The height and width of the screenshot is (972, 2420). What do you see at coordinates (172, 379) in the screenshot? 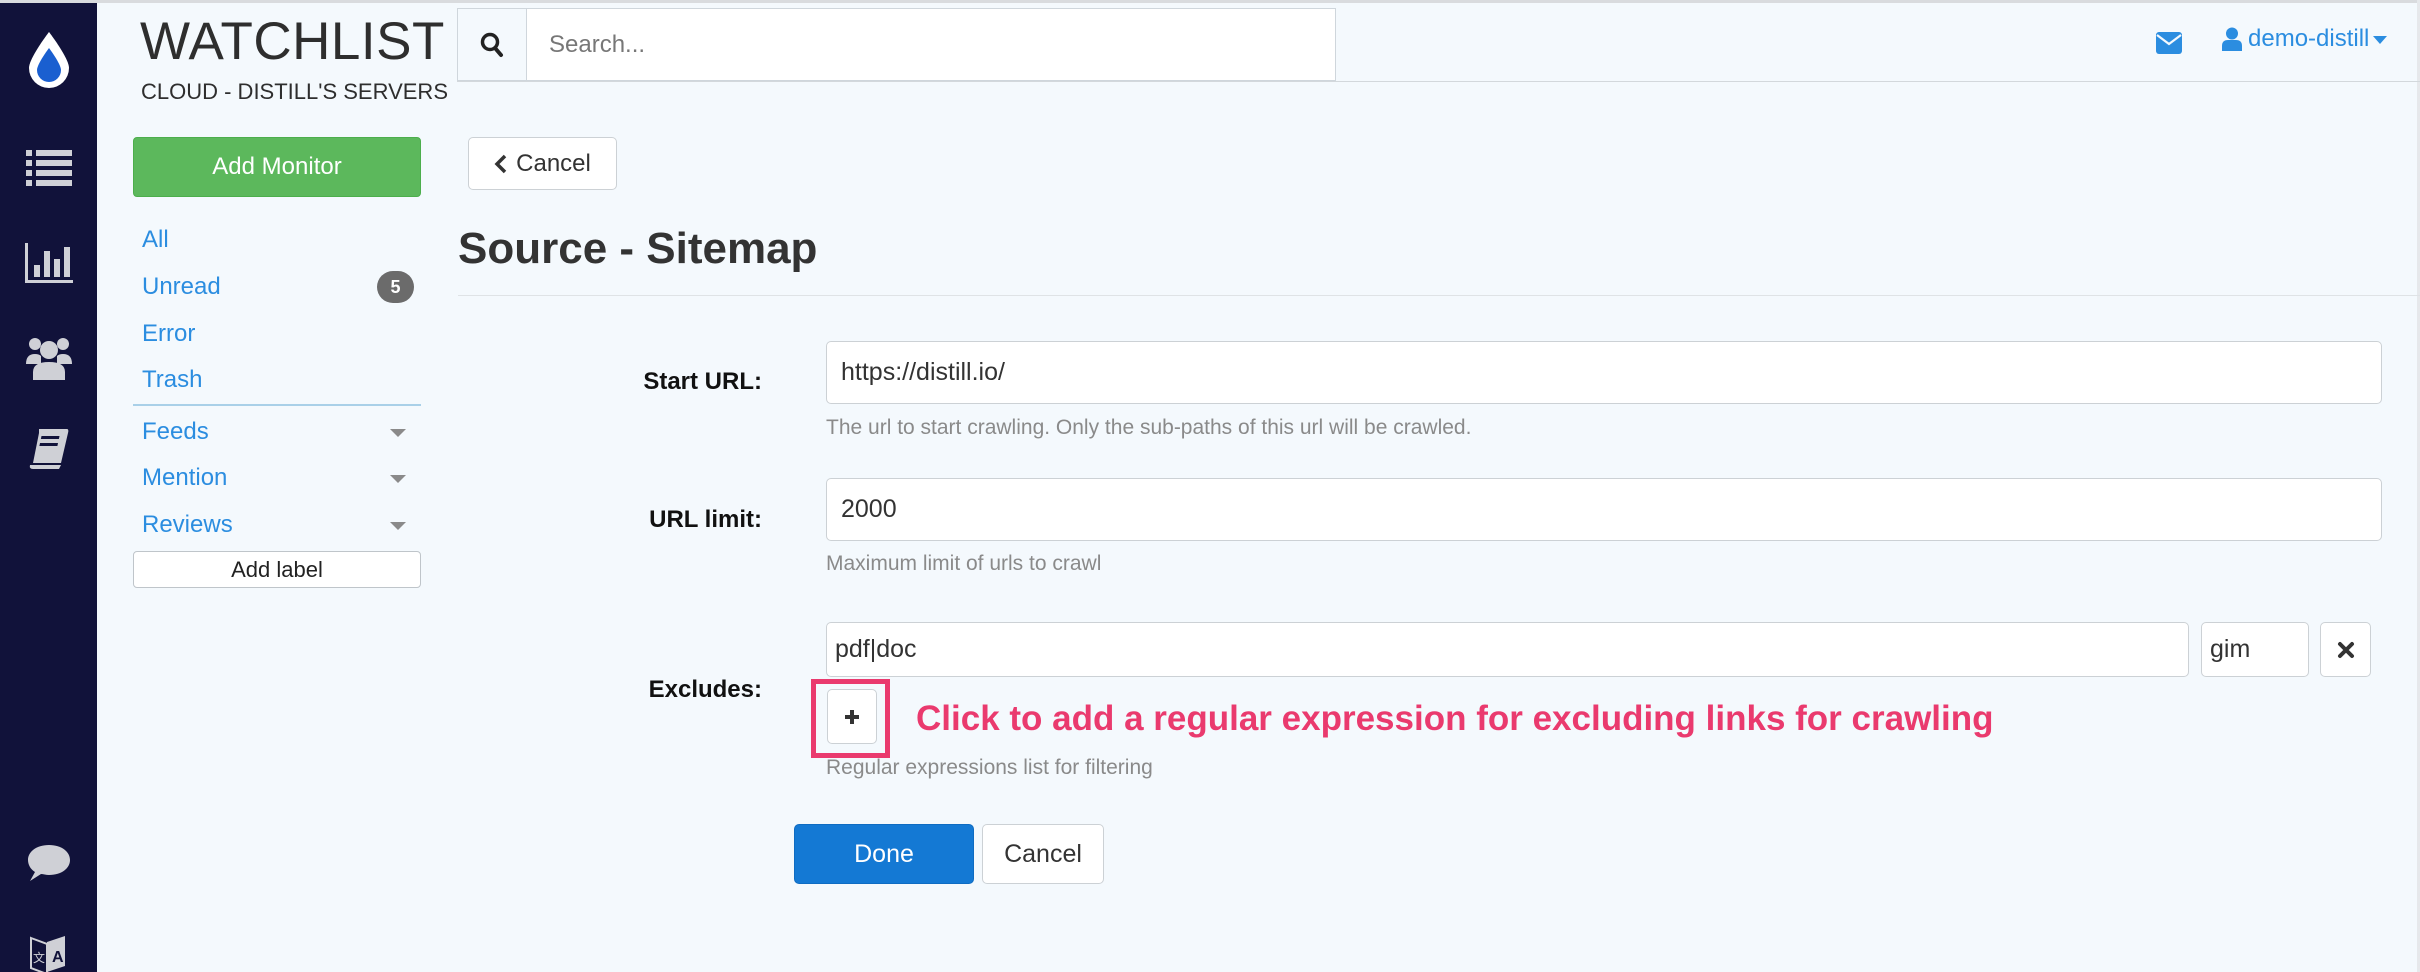
I see `nav-item-label: Trash` at bounding box center [172, 379].